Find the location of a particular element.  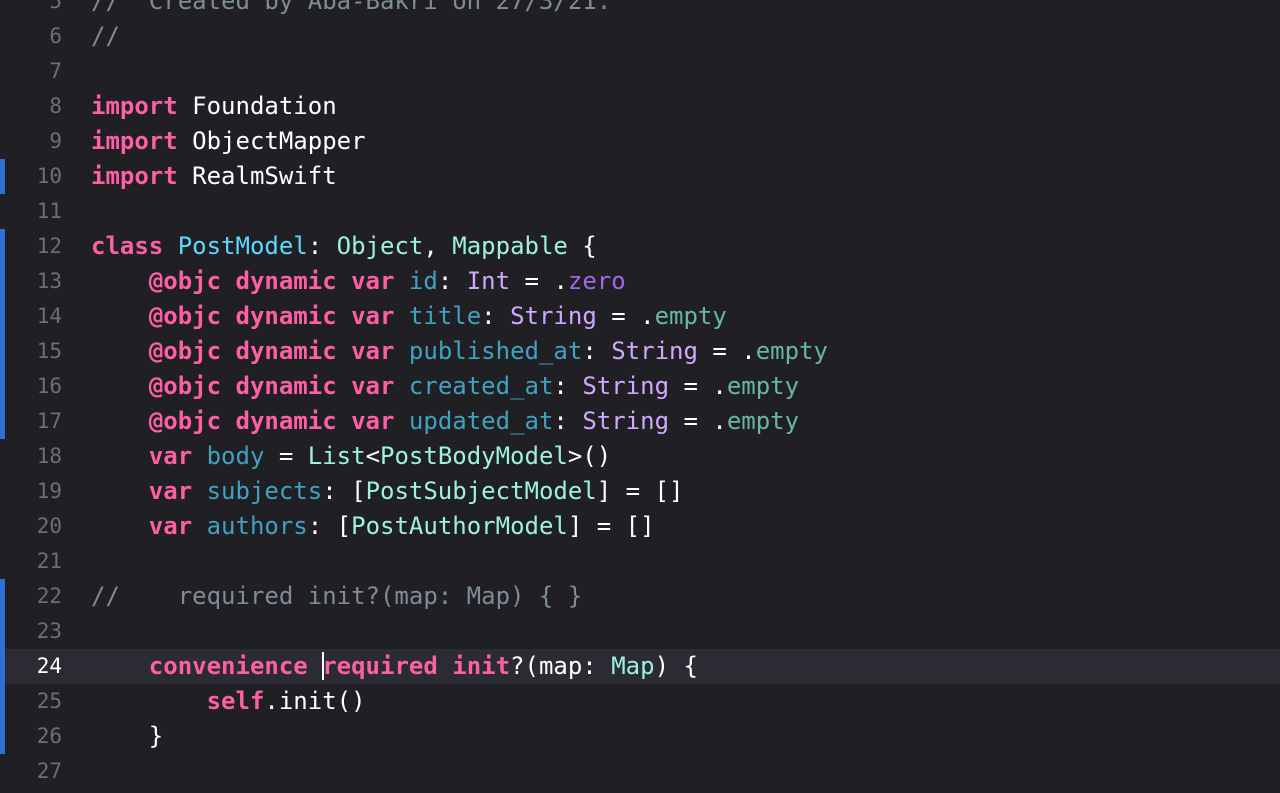

code-line: 8 import Foundation is located at coordinates (640, 106).